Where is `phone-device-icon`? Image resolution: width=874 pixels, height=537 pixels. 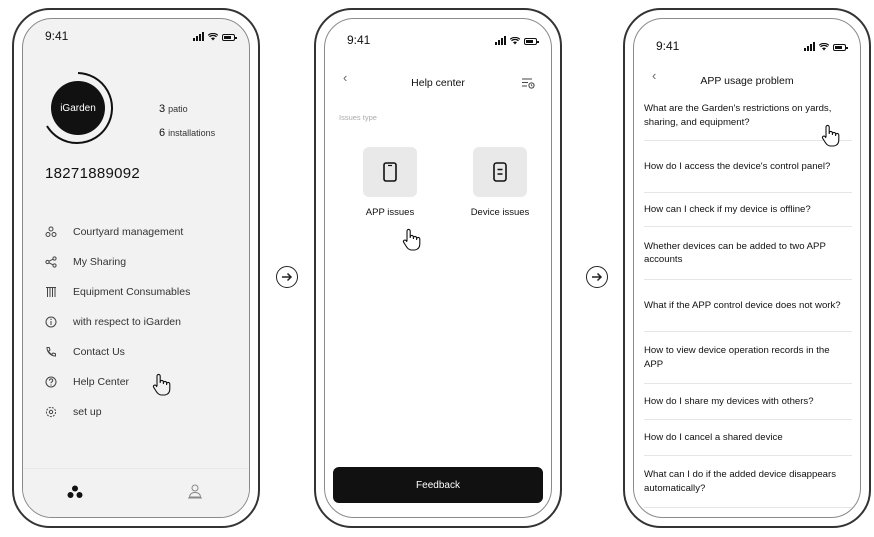
phone-device-icon is located at coordinates (390, 172).